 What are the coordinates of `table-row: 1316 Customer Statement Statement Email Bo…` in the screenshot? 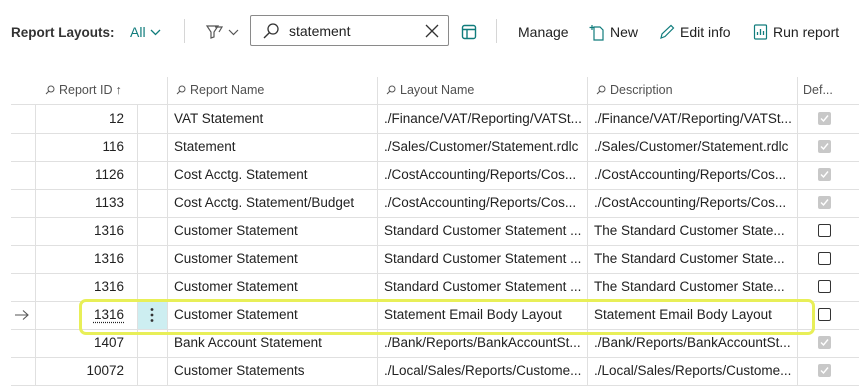 It's located at (429, 315).